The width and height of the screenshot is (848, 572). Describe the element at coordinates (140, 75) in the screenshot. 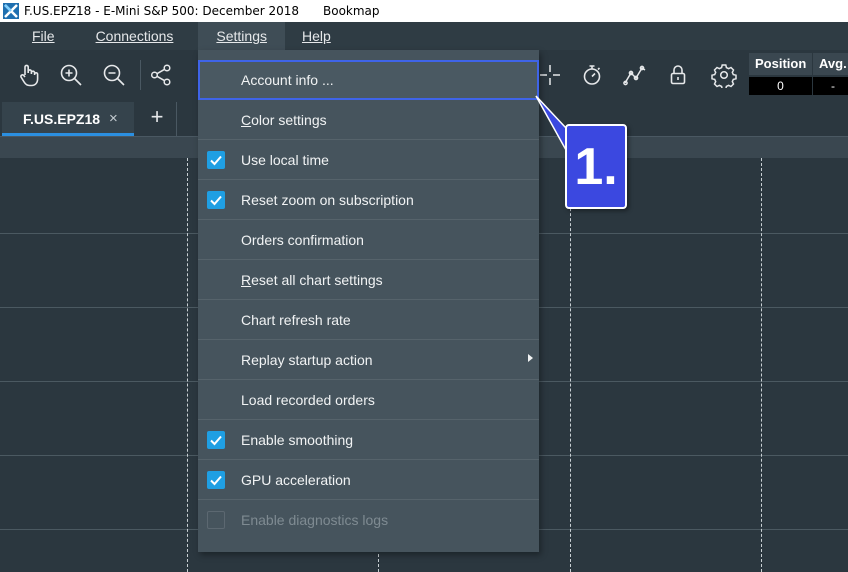

I see `toolbar-divider` at that location.